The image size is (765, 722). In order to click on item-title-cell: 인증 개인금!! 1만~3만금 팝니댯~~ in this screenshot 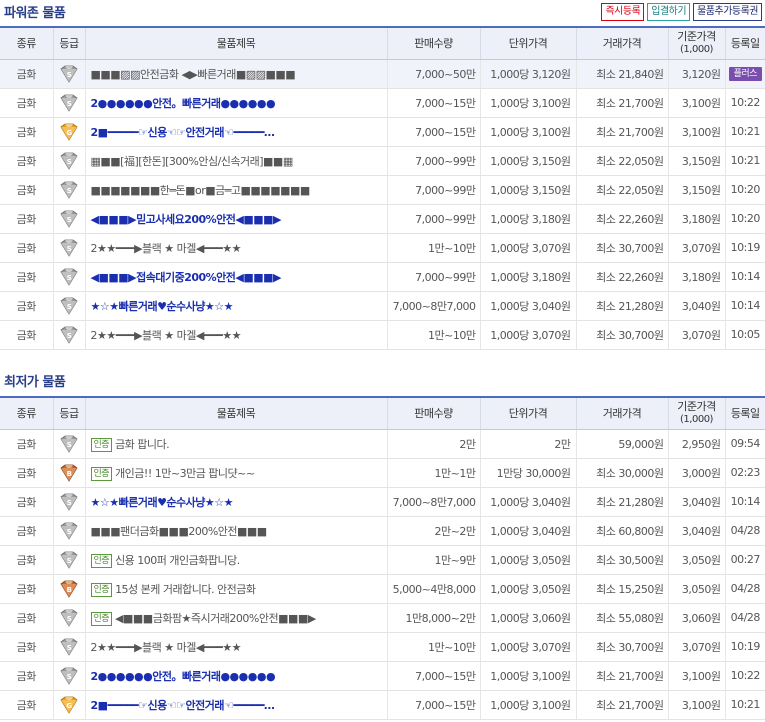, I will do `click(236, 473)`.